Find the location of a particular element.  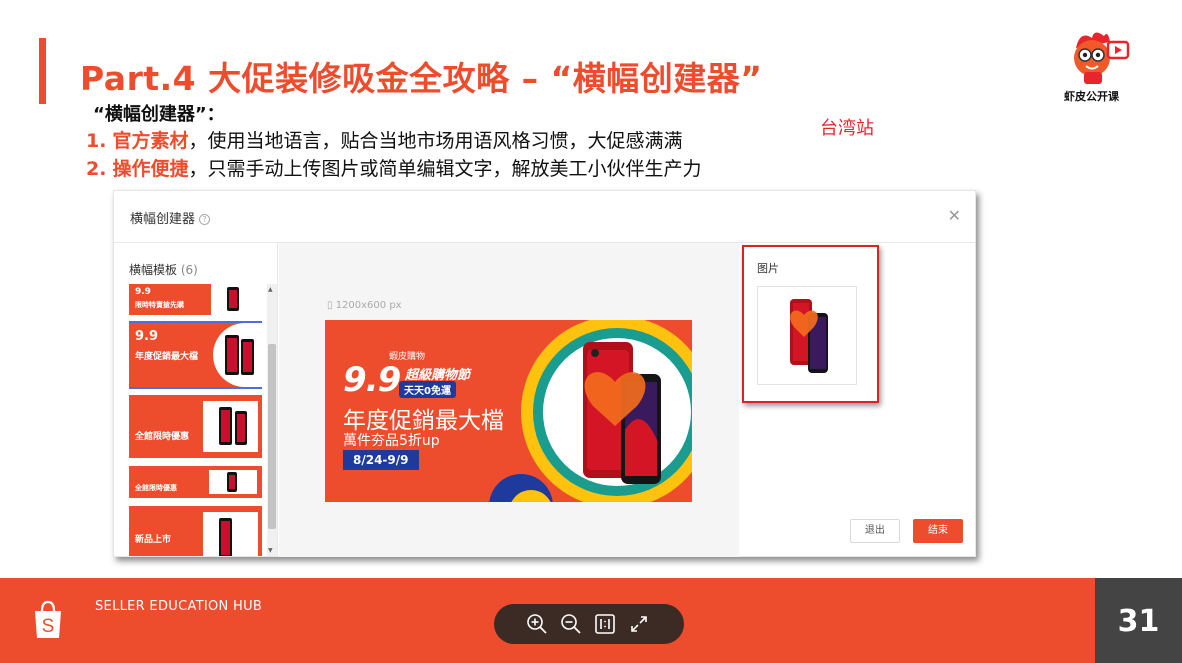

page-number: 31 is located at coordinates (1138, 621).